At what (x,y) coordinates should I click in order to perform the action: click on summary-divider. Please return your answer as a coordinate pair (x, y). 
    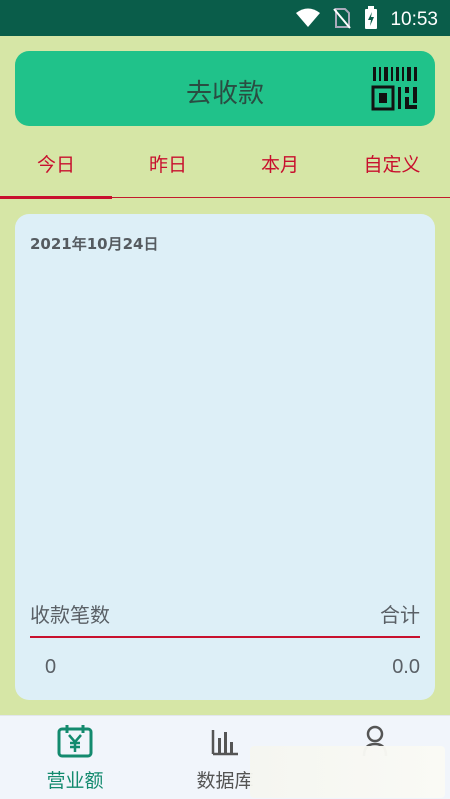
    Looking at the image, I should click on (225, 637).